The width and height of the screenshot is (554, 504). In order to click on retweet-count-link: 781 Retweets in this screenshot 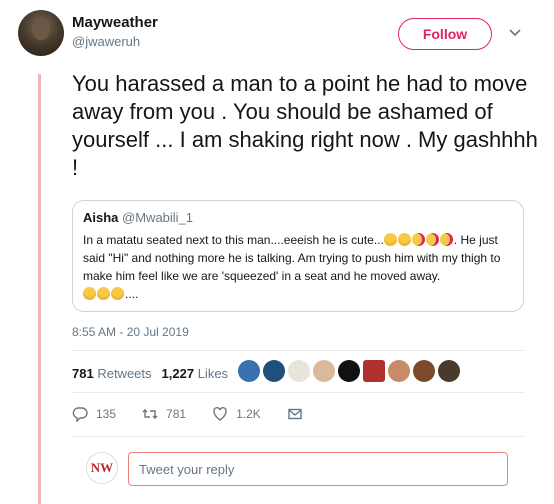, I will do `click(112, 373)`.